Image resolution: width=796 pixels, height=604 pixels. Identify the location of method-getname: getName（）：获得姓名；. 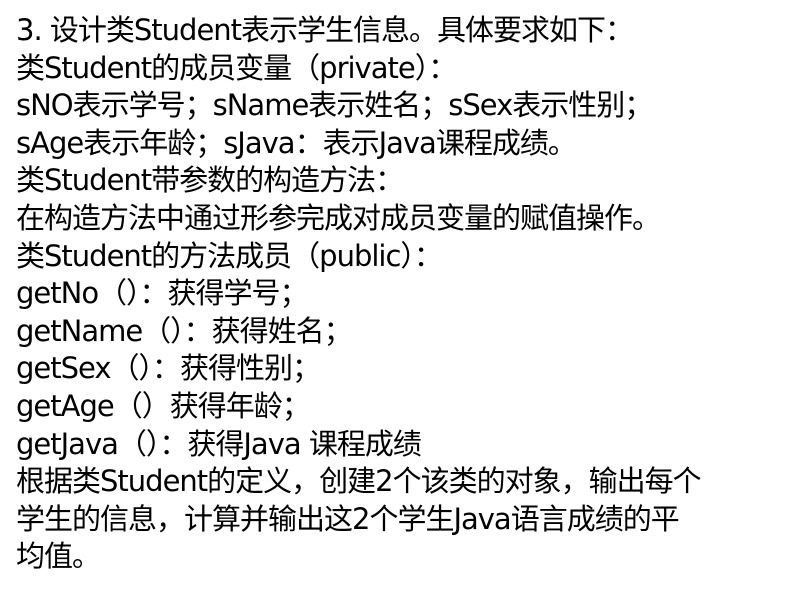
(184, 330).